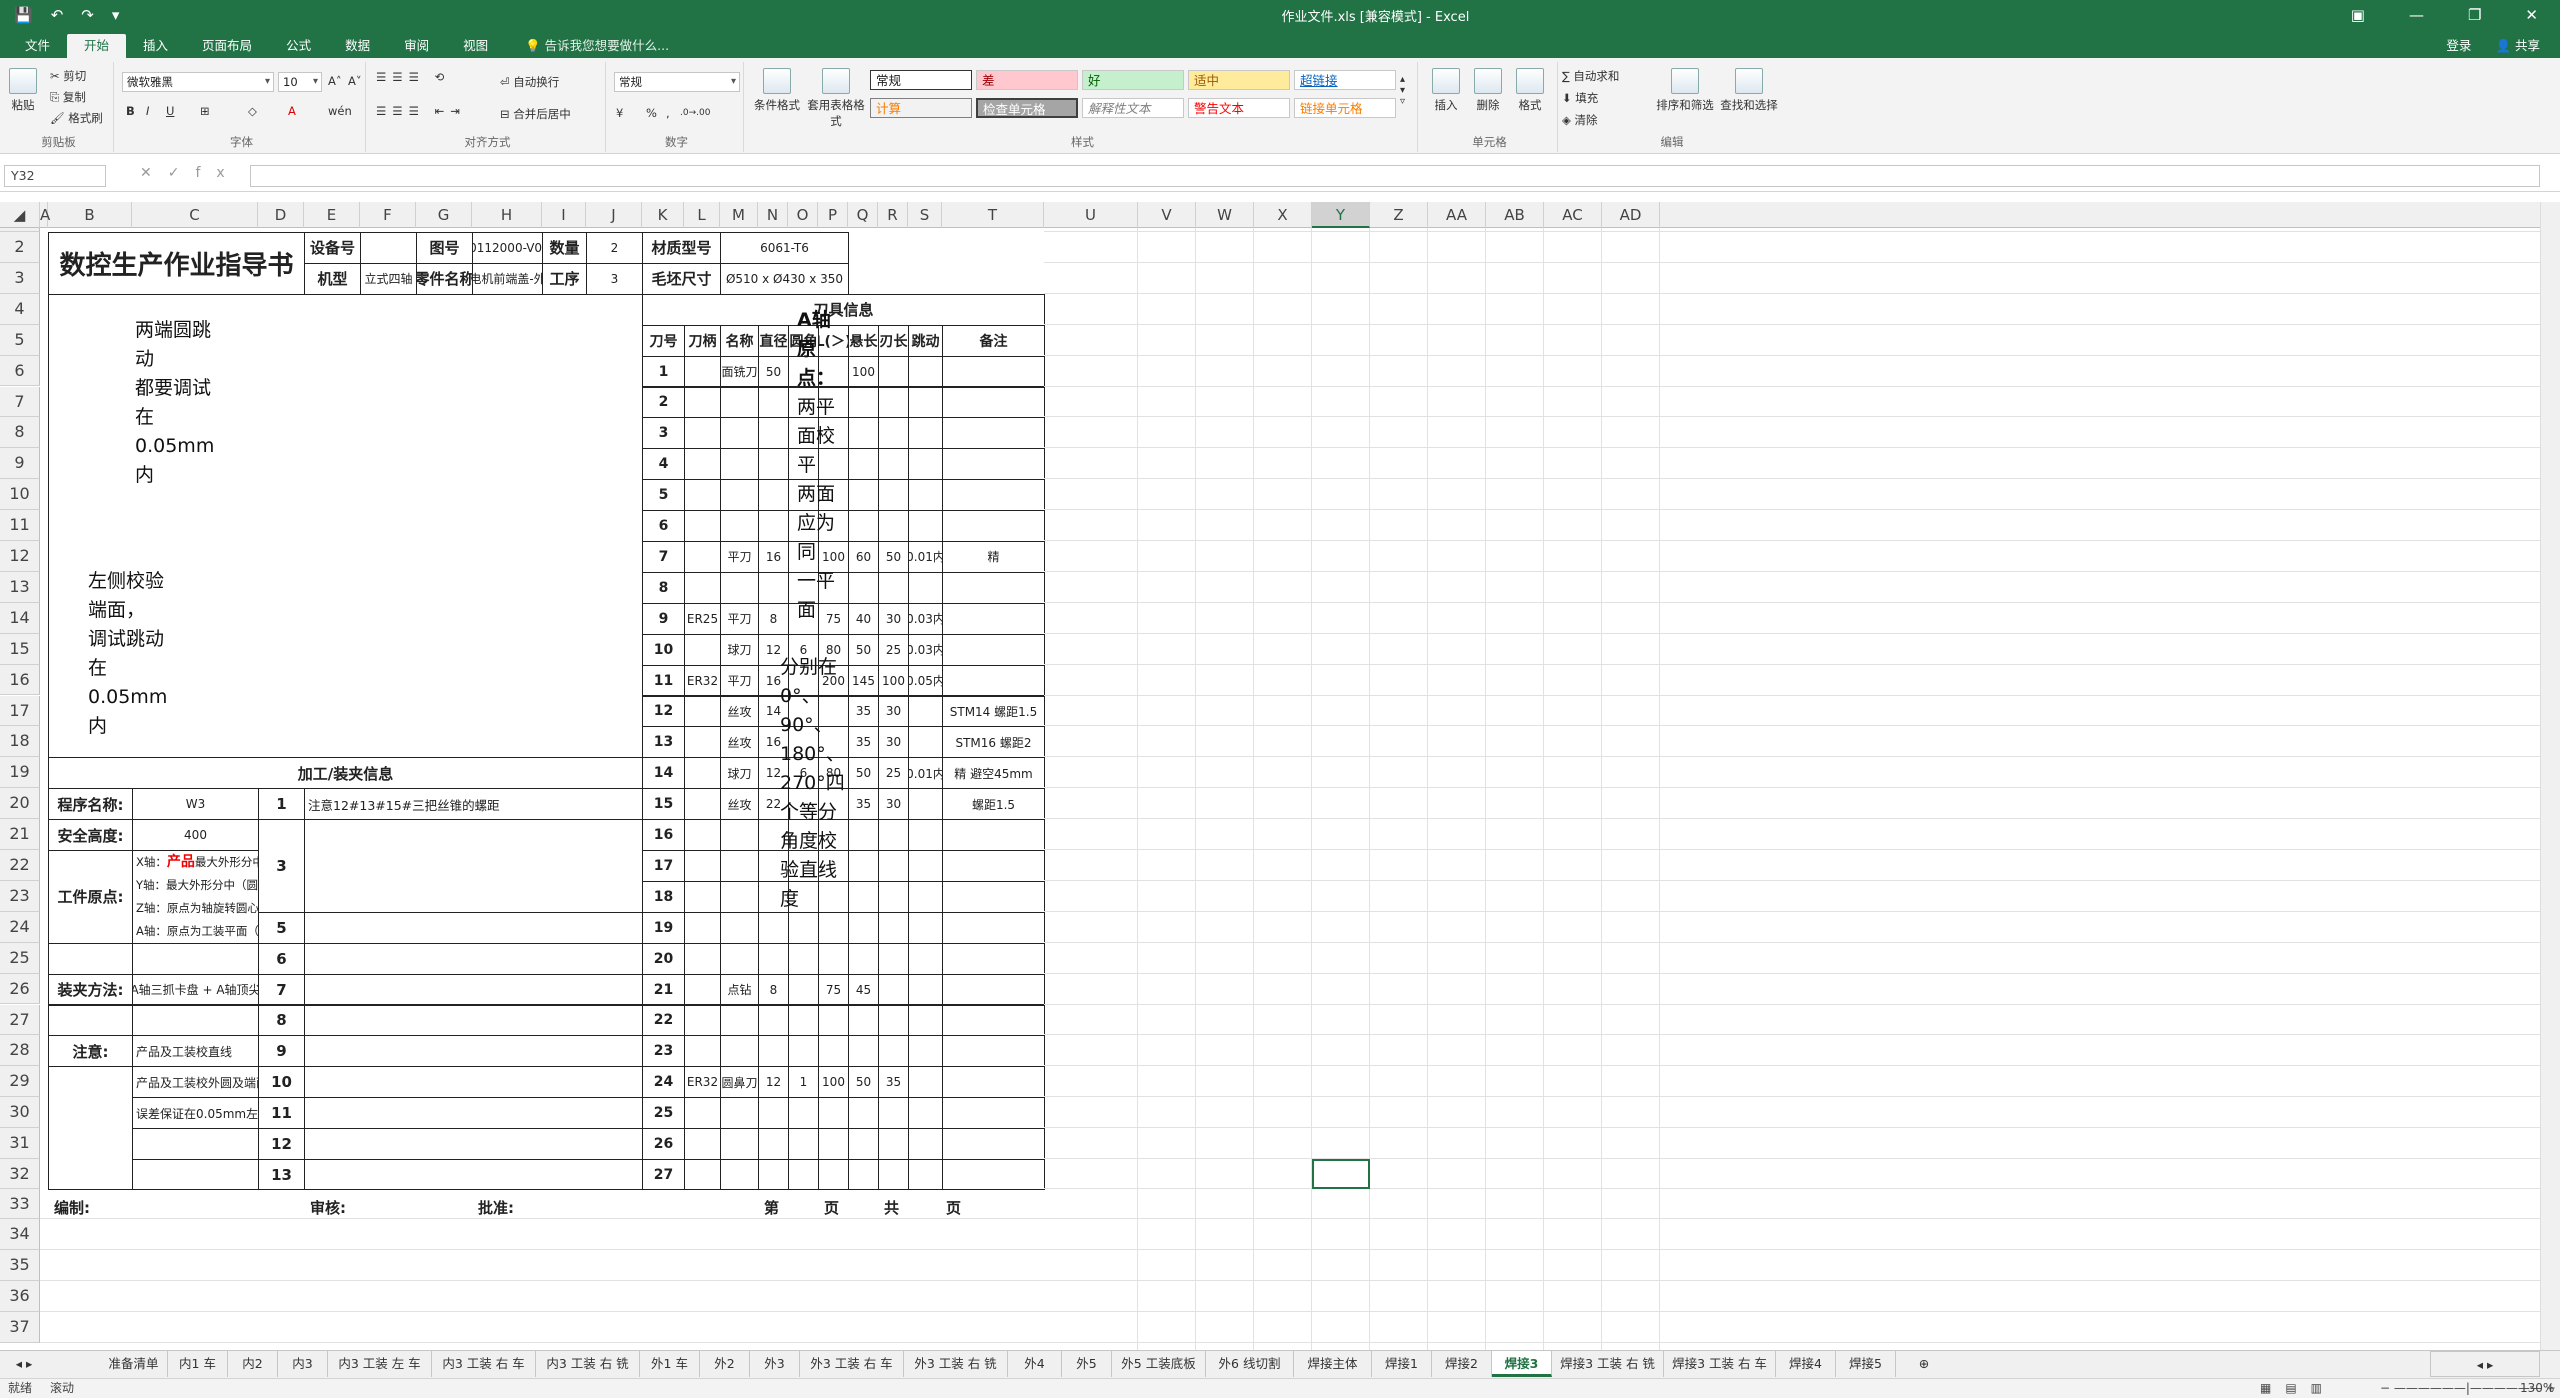  I want to click on maximize-button: ❐, so click(2474, 15).